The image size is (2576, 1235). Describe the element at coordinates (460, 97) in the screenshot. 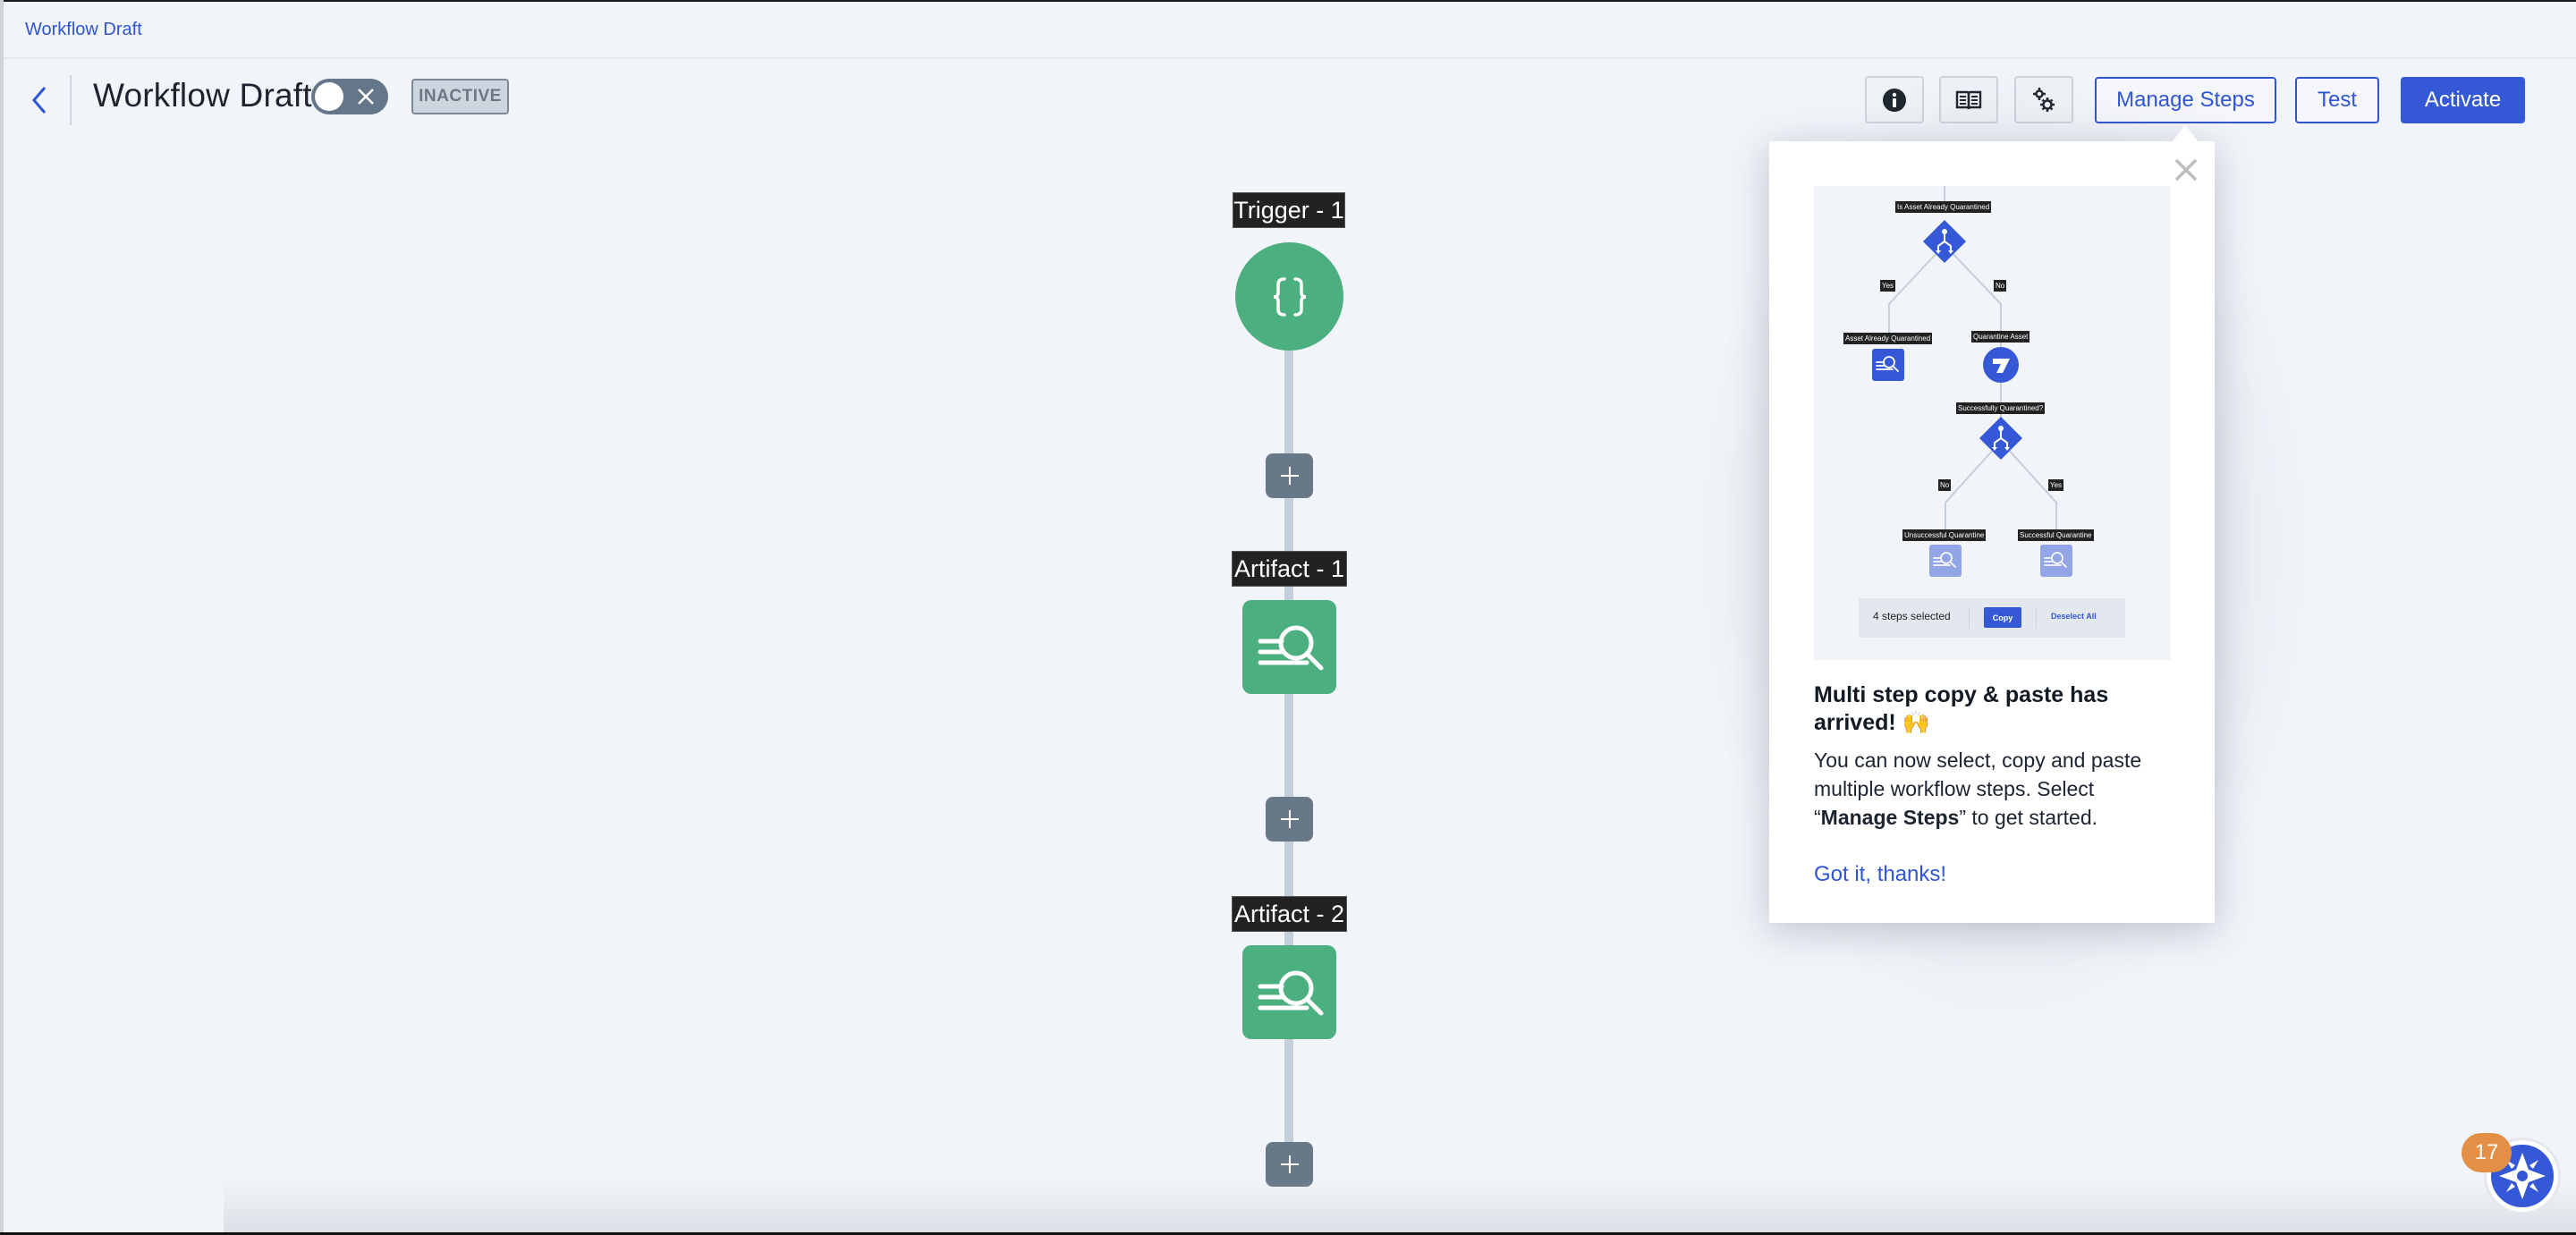

I see `status-badge: INACTIVE` at that location.